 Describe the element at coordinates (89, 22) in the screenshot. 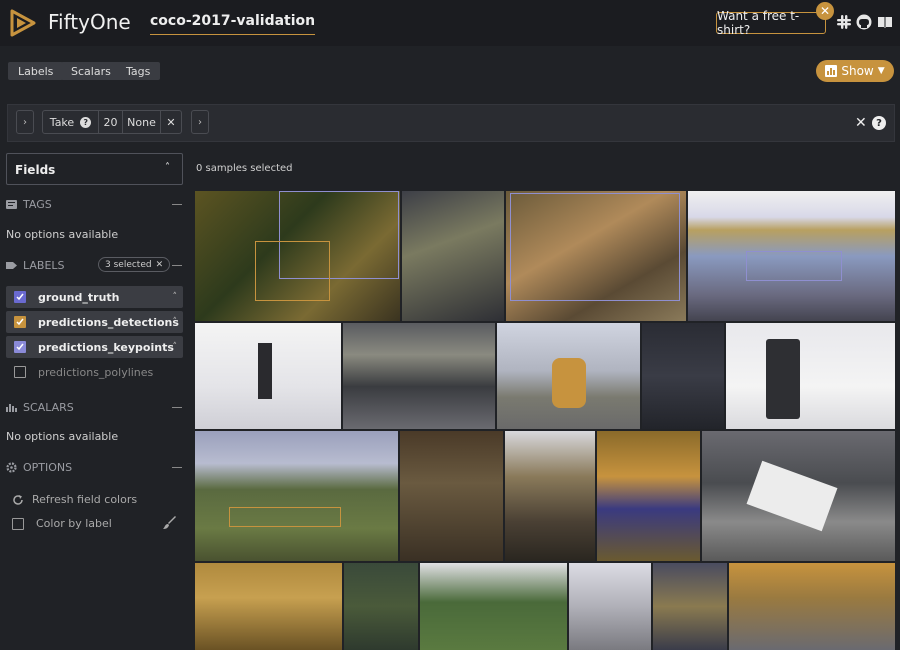

I see `app-name: FiftyOne` at that location.